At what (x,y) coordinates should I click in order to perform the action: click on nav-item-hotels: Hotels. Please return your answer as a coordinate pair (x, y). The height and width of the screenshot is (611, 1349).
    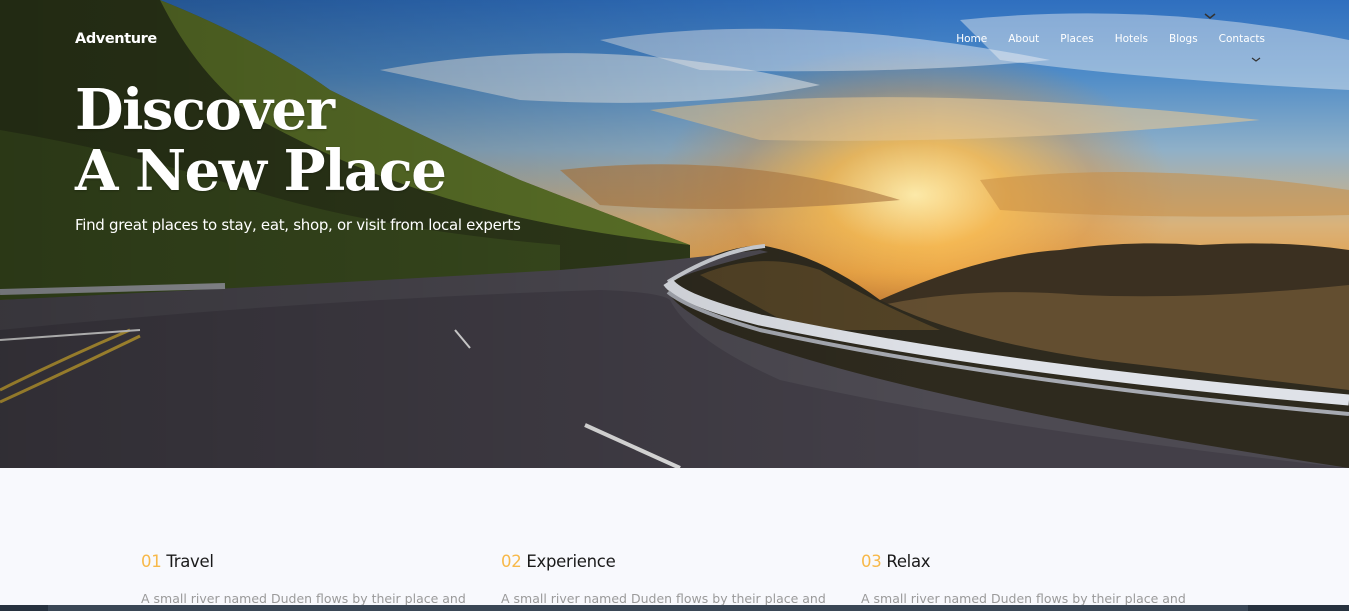
    Looking at the image, I should click on (1131, 39).